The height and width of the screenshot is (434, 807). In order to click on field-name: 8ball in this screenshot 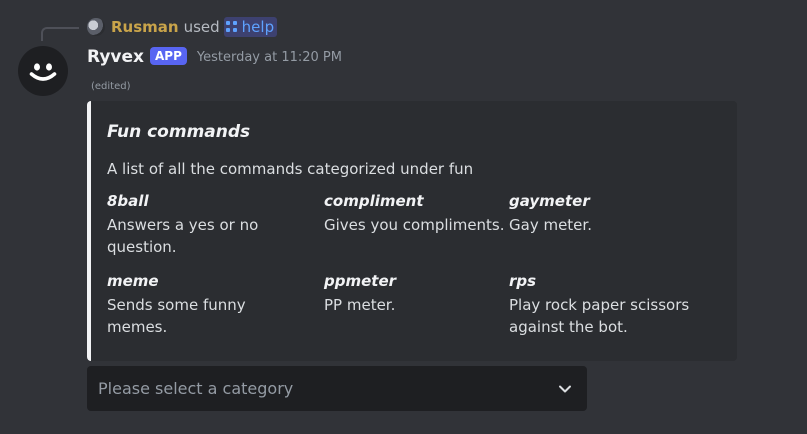, I will do `click(128, 201)`.